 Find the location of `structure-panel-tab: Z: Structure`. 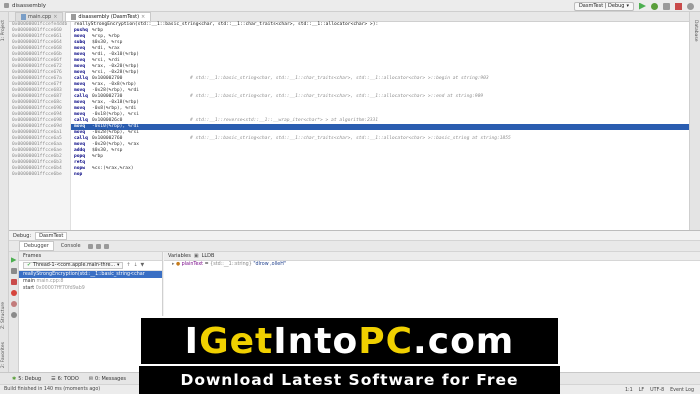

structure-panel-tab: Z: Structure is located at coordinates (3, 315).